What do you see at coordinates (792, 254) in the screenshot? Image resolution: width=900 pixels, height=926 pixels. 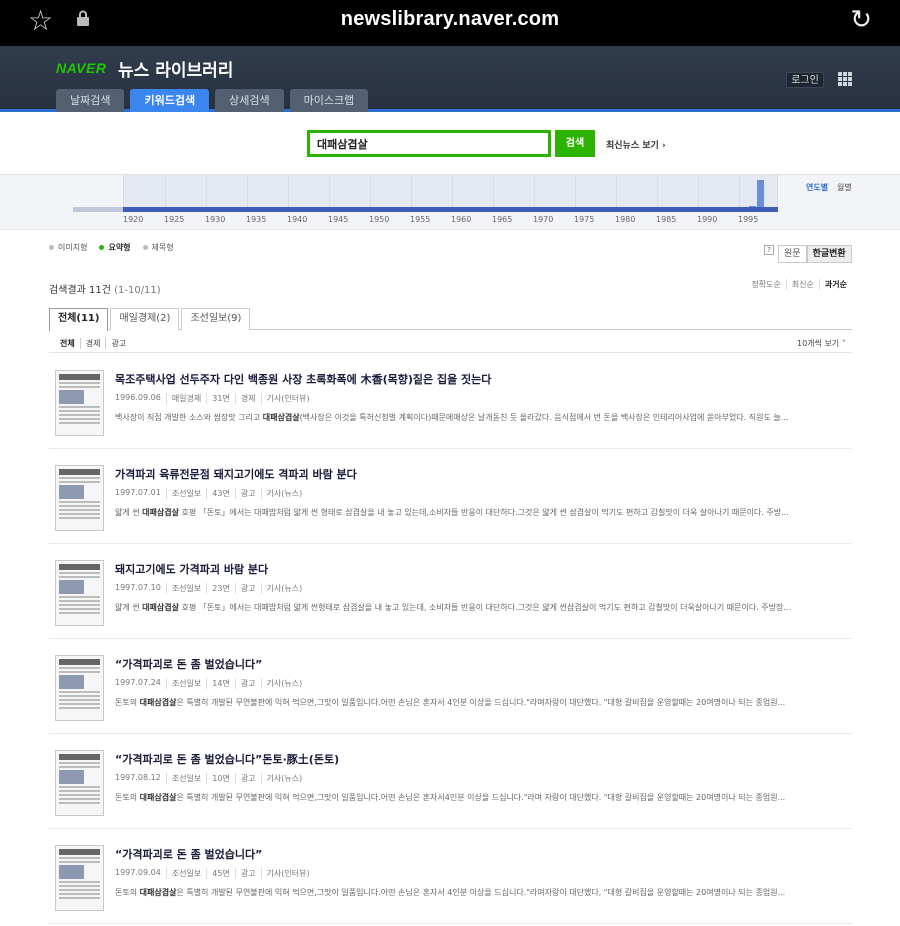 I see `original-text-button: 원문` at bounding box center [792, 254].